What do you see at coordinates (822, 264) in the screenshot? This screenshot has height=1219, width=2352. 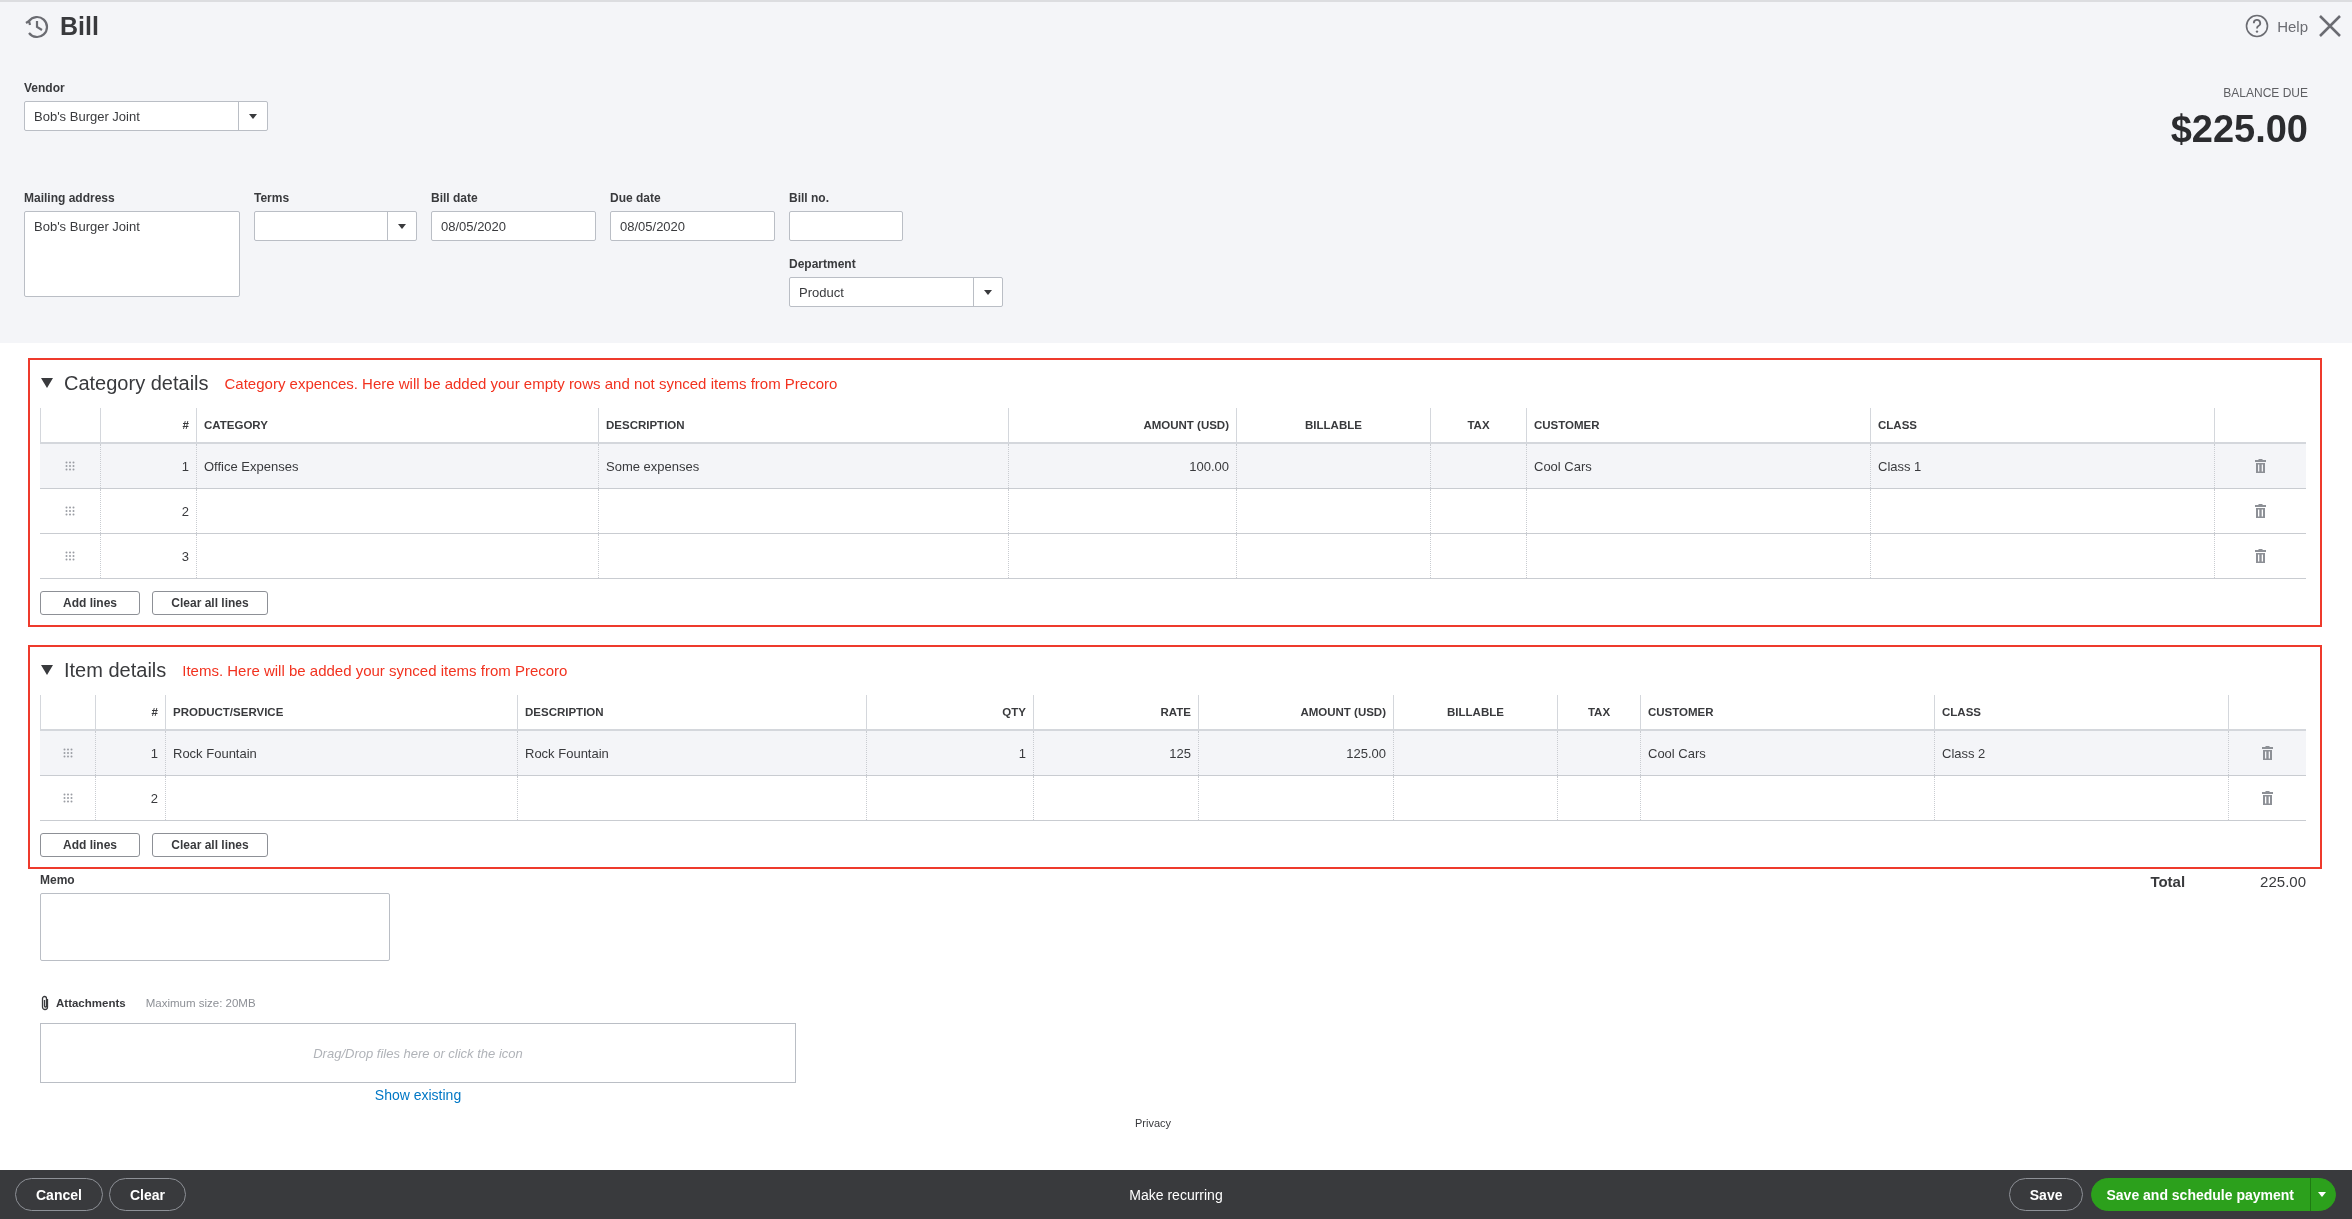 I see `field-label: Department` at bounding box center [822, 264].